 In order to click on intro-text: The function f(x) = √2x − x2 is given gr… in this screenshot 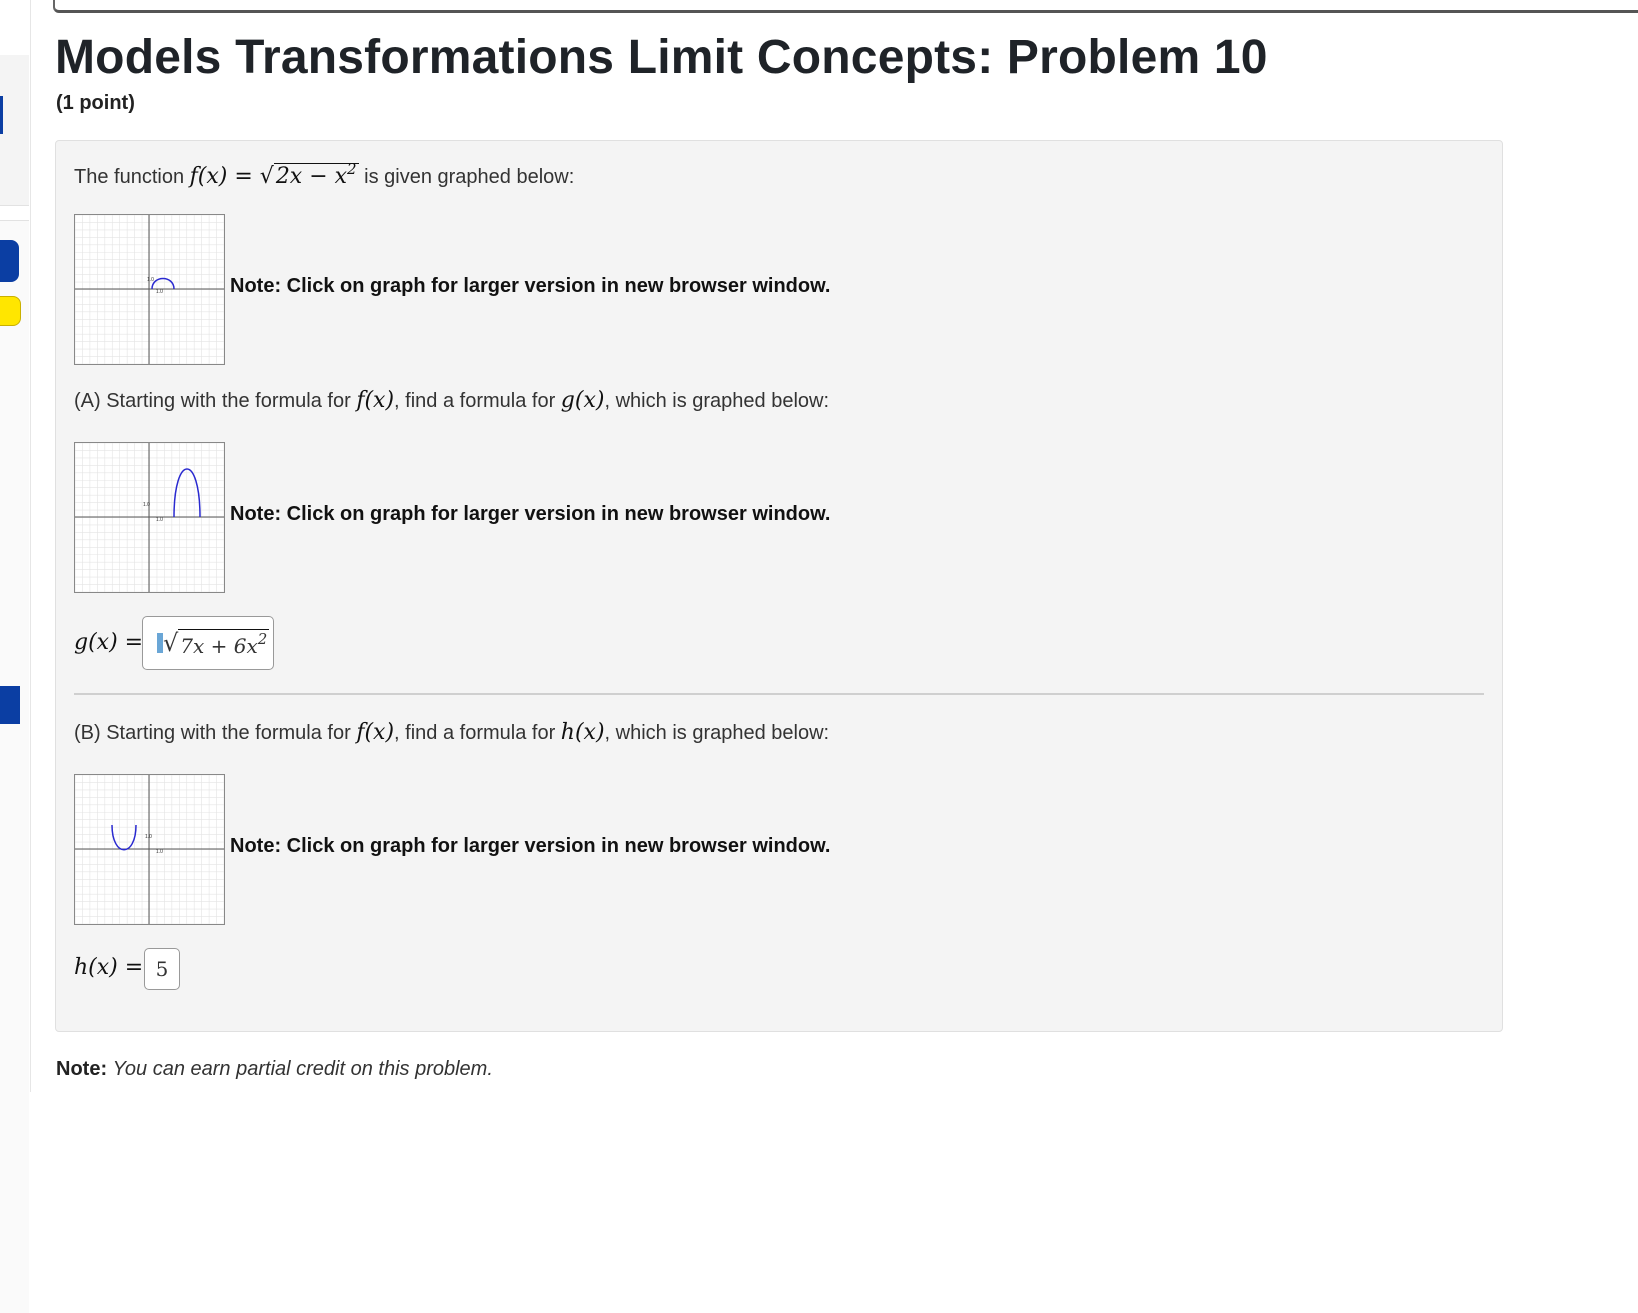, I will do `click(324, 174)`.